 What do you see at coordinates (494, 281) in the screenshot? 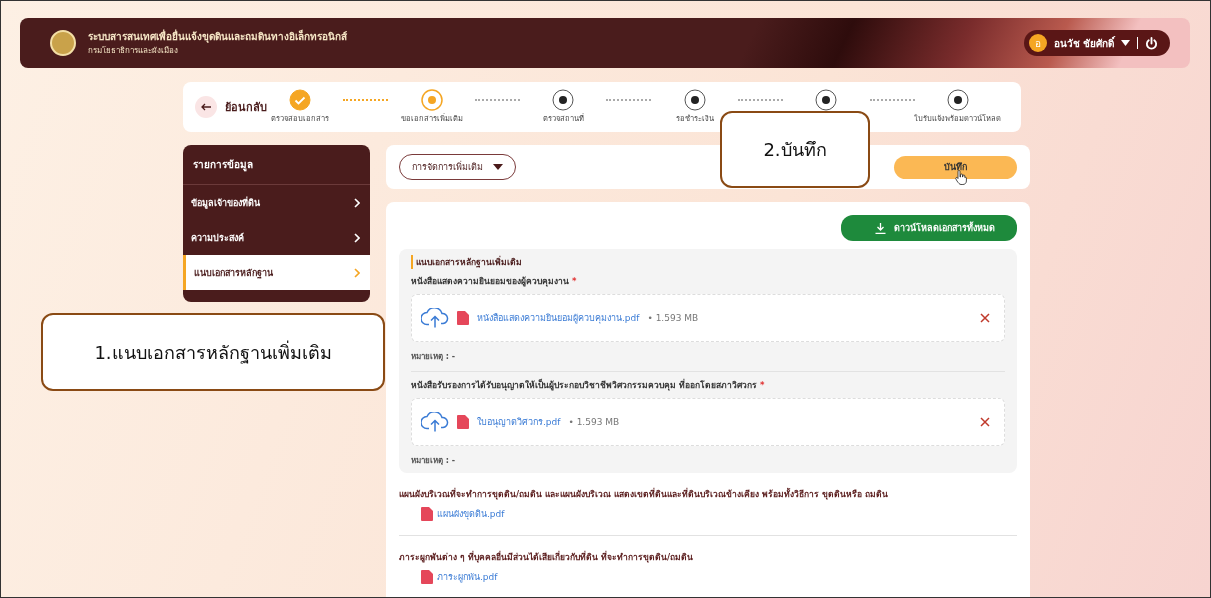
I see `field-label: หนังสือแสดงความยินยอมของผู้ควบคุมงาน *` at bounding box center [494, 281].